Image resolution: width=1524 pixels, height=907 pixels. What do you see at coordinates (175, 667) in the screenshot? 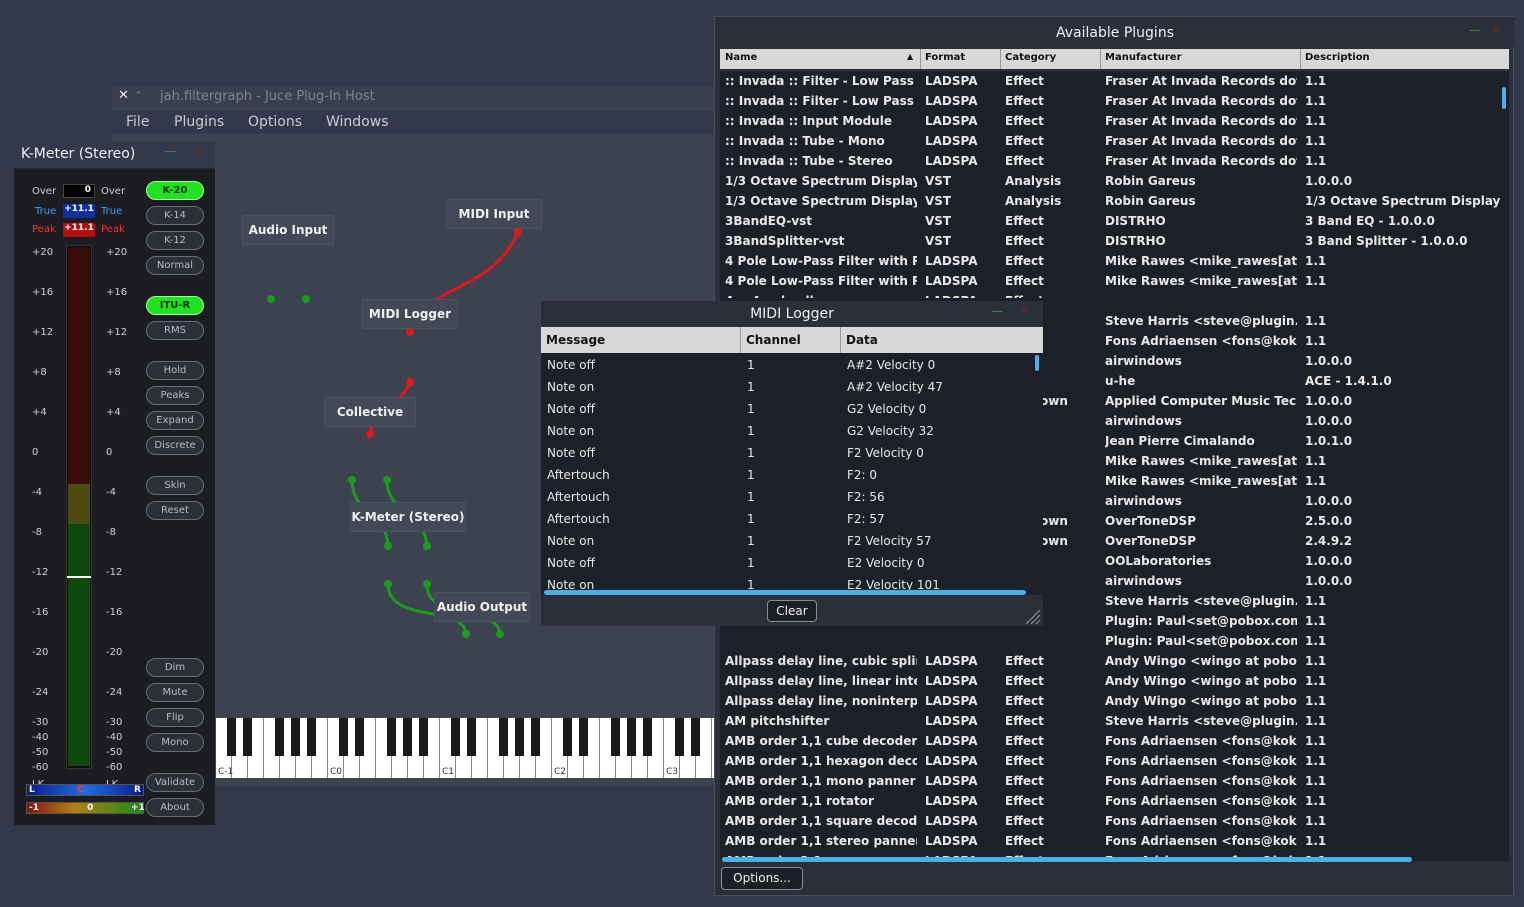
I see `kmeter-button-dim: Dim` at bounding box center [175, 667].